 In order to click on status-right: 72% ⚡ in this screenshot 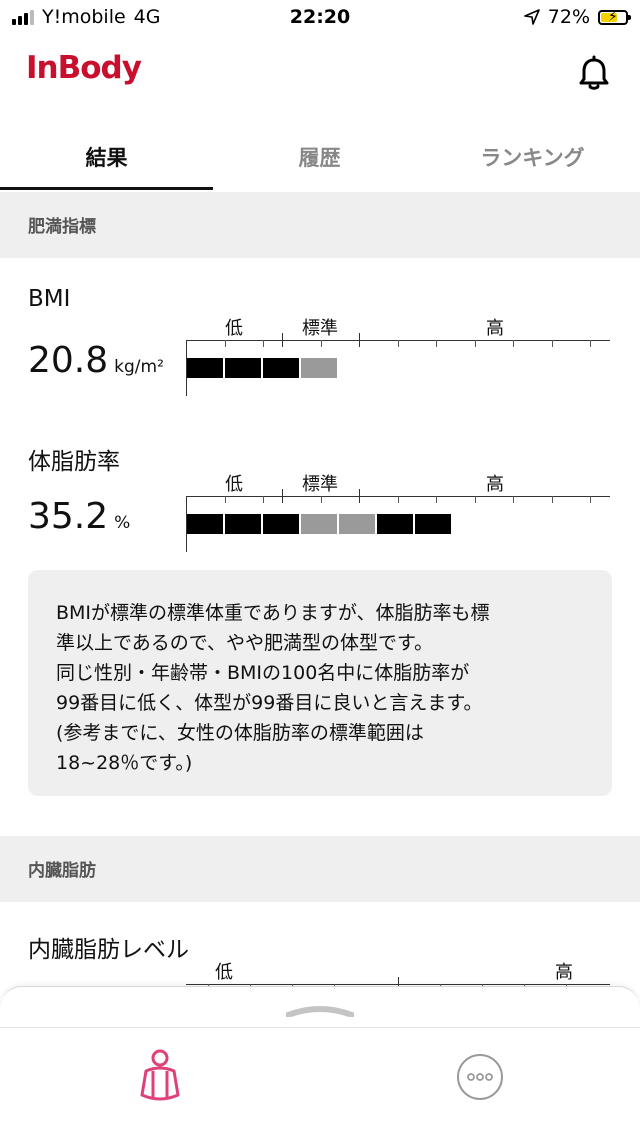, I will do `click(577, 17)`.